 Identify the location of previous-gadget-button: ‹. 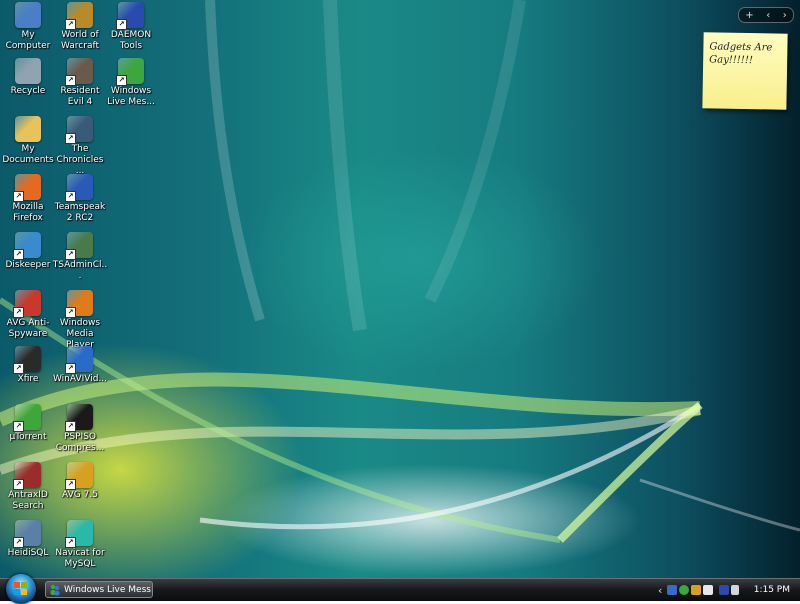
(768, 15).